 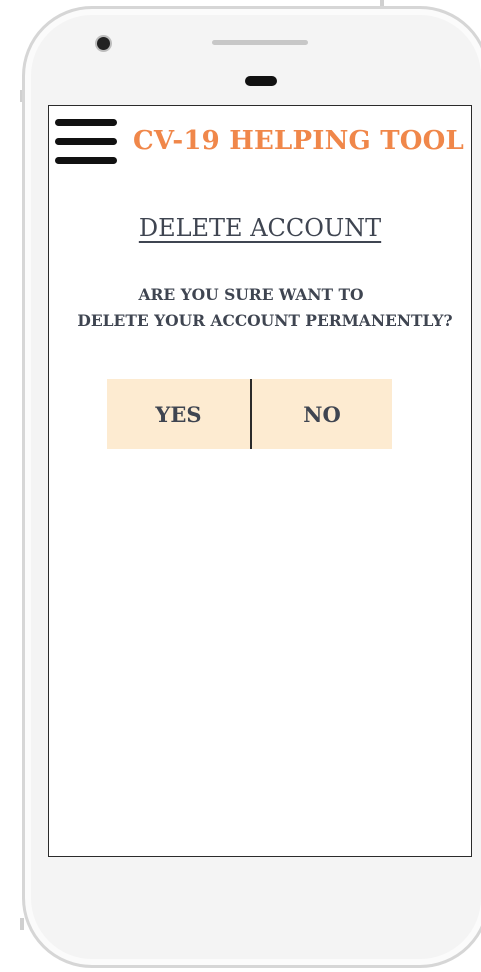 What do you see at coordinates (298, 141) in the screenshot?
I see `app-title: CV-19 HELPING TOOL` at bounding box center [298, 141].